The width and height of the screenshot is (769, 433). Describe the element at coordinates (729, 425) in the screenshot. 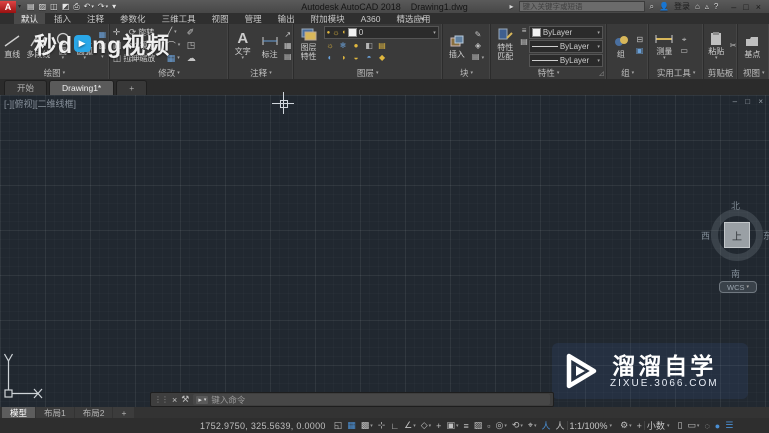

I see `customize-icon: ☰▾` at that location.